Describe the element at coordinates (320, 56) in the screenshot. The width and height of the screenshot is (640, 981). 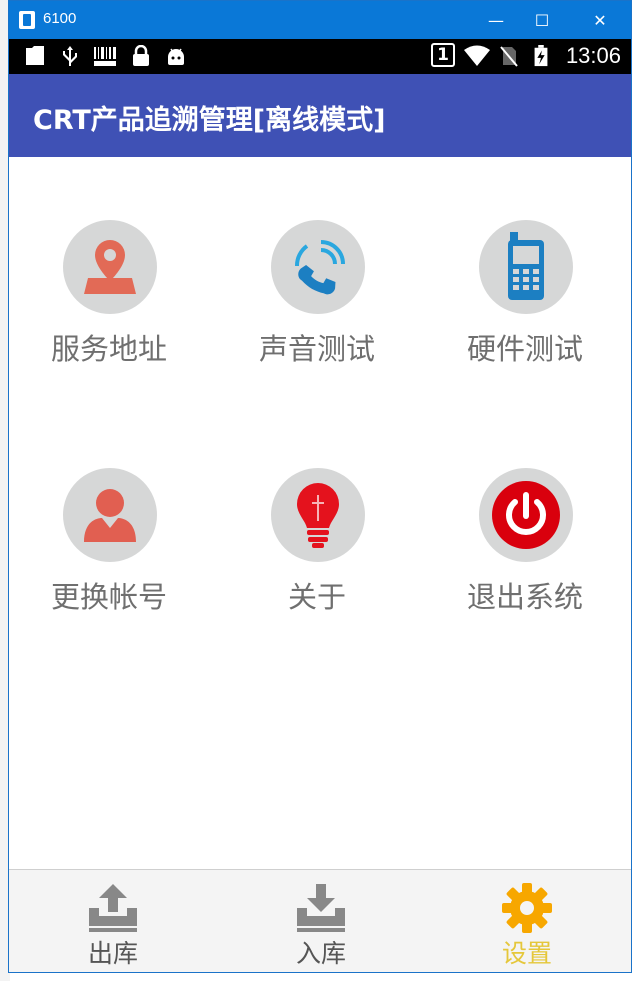
I see `android-status-bar: 1 13:06` at that location.